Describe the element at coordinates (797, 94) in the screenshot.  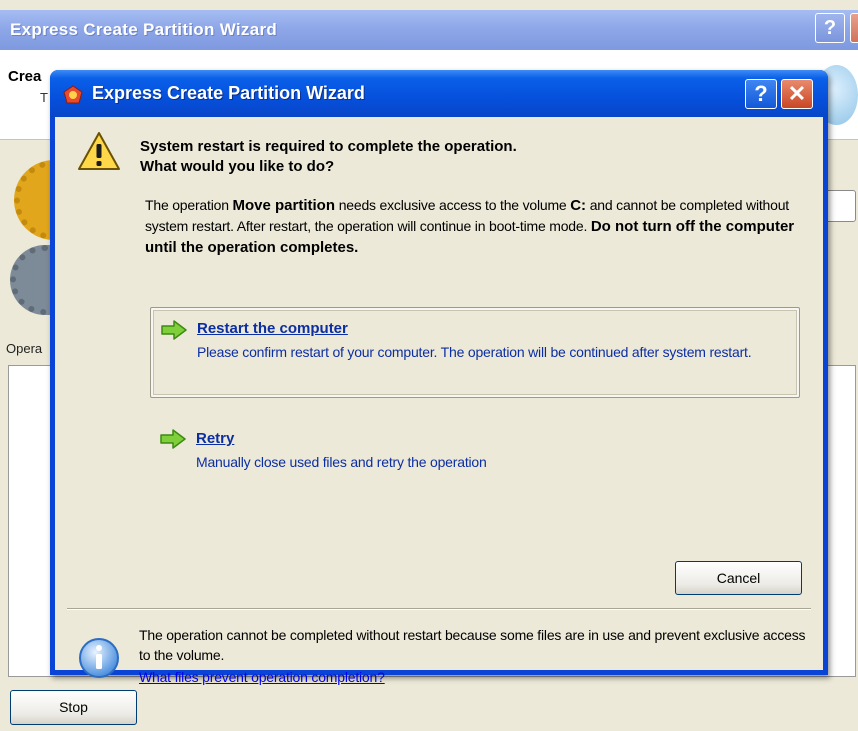
I see `close-button: ✕` at that location.